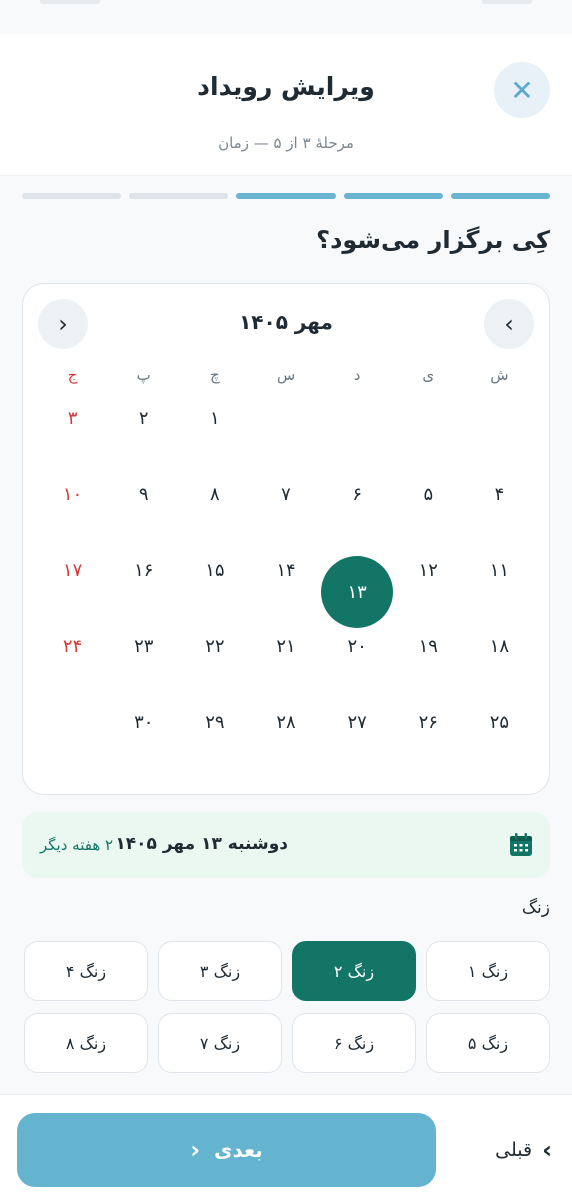  What do you see at coordinates (144, 646) in the screenshot?
I see `day-number: ۲۳` at bounding box center [144, 646].